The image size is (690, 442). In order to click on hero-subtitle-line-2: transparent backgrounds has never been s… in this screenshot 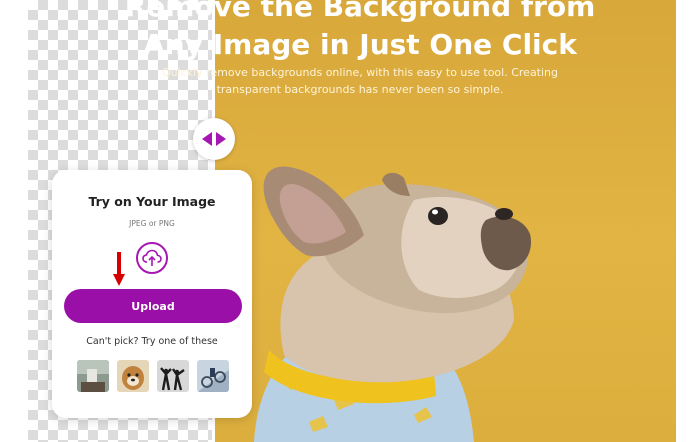, I will do `click(360, 89)`.